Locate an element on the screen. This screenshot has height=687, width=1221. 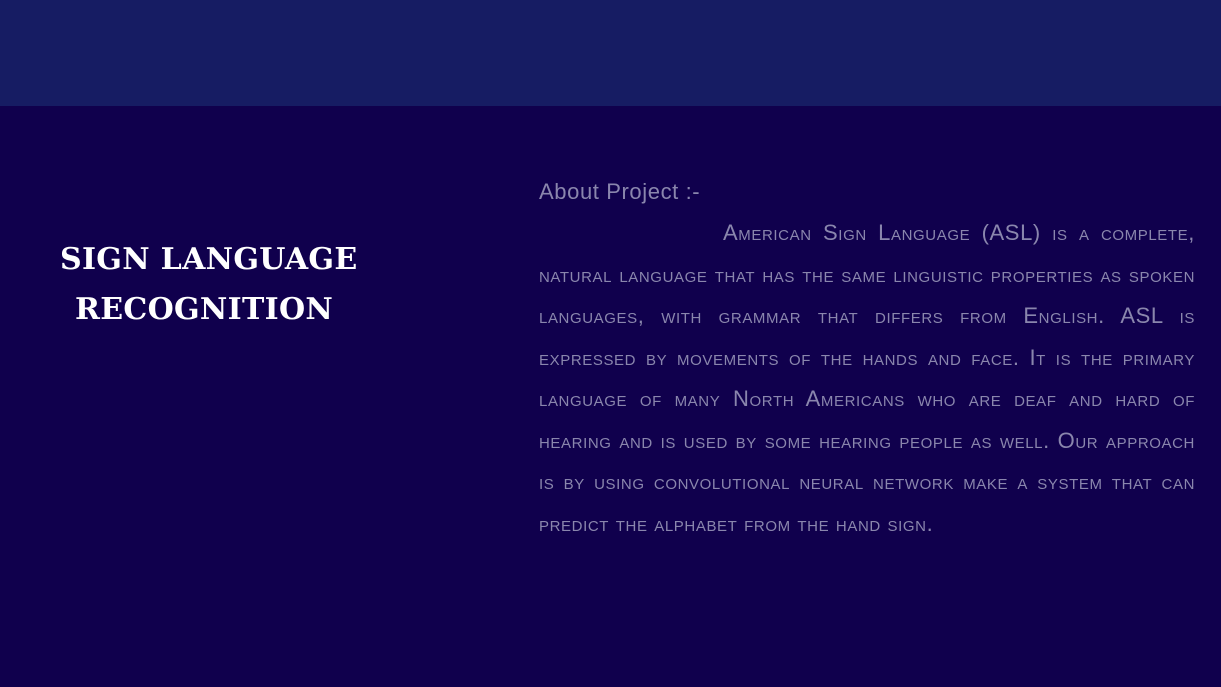
project-title: SIGN LANGUAGE RECOGNITION is located at coordinates (240, 285).